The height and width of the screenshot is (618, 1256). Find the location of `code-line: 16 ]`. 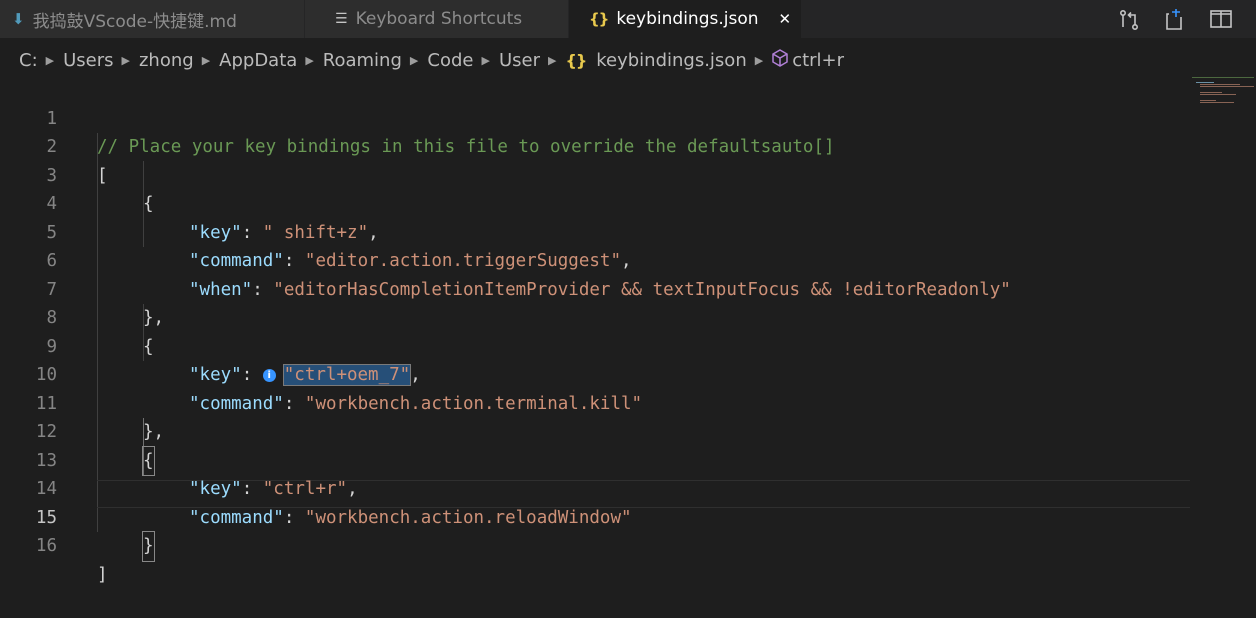

code-line: 16 ] is located at coordinates (54, 544).